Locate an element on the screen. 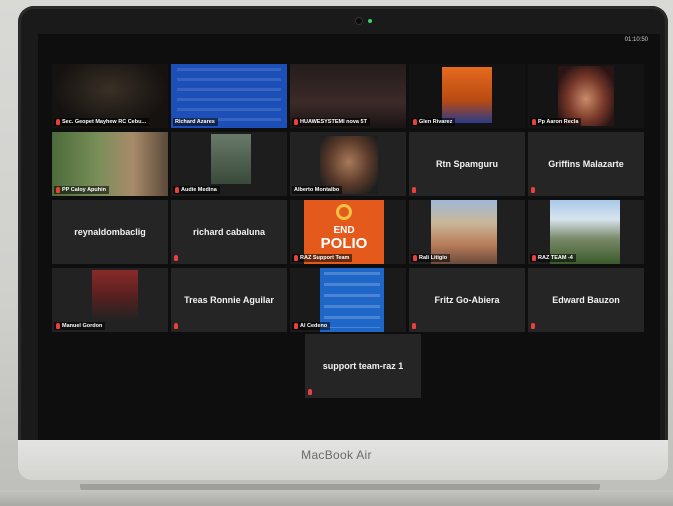 This screenshot has height=506, width=673. camera-indicator-light is located at coordinates (370, 21).